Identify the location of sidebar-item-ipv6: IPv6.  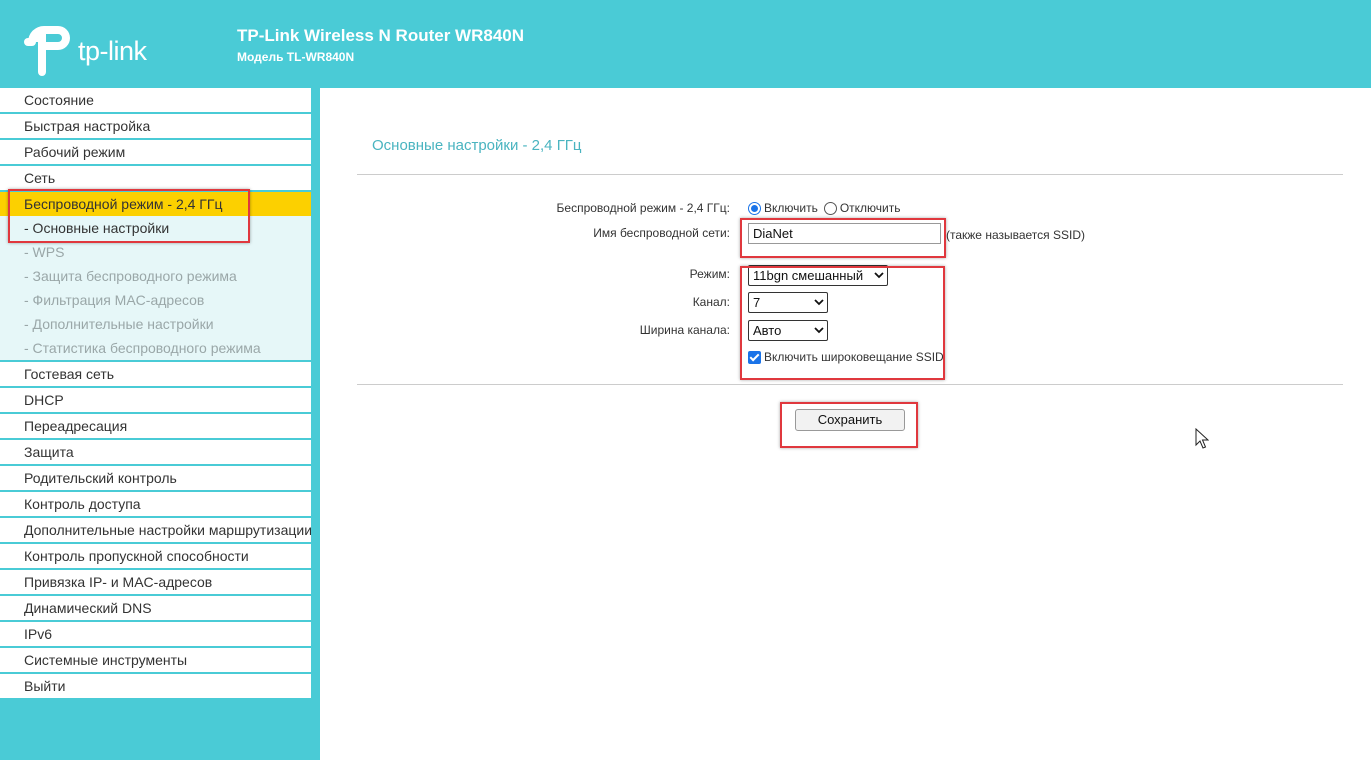
(155, 635).